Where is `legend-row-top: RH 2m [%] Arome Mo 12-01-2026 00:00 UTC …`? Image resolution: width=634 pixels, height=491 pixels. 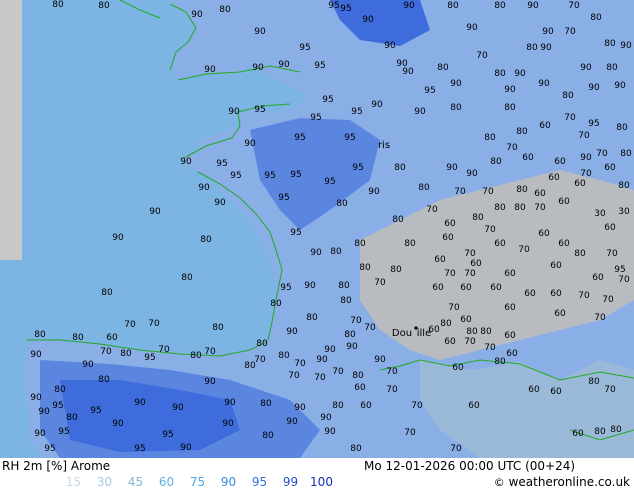 legend-row-top: RH 2m [%] Arome Mo 12-01-2026 00:00 UTC … is located at coordinates (317, 466).